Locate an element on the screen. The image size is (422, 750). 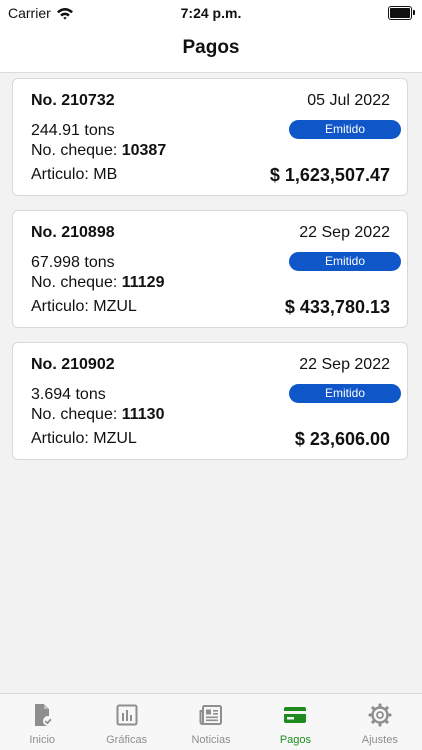
tab-bar: Inicio Gráficas Noticias Pagos Ajustes is located at coordinates (211, 721).